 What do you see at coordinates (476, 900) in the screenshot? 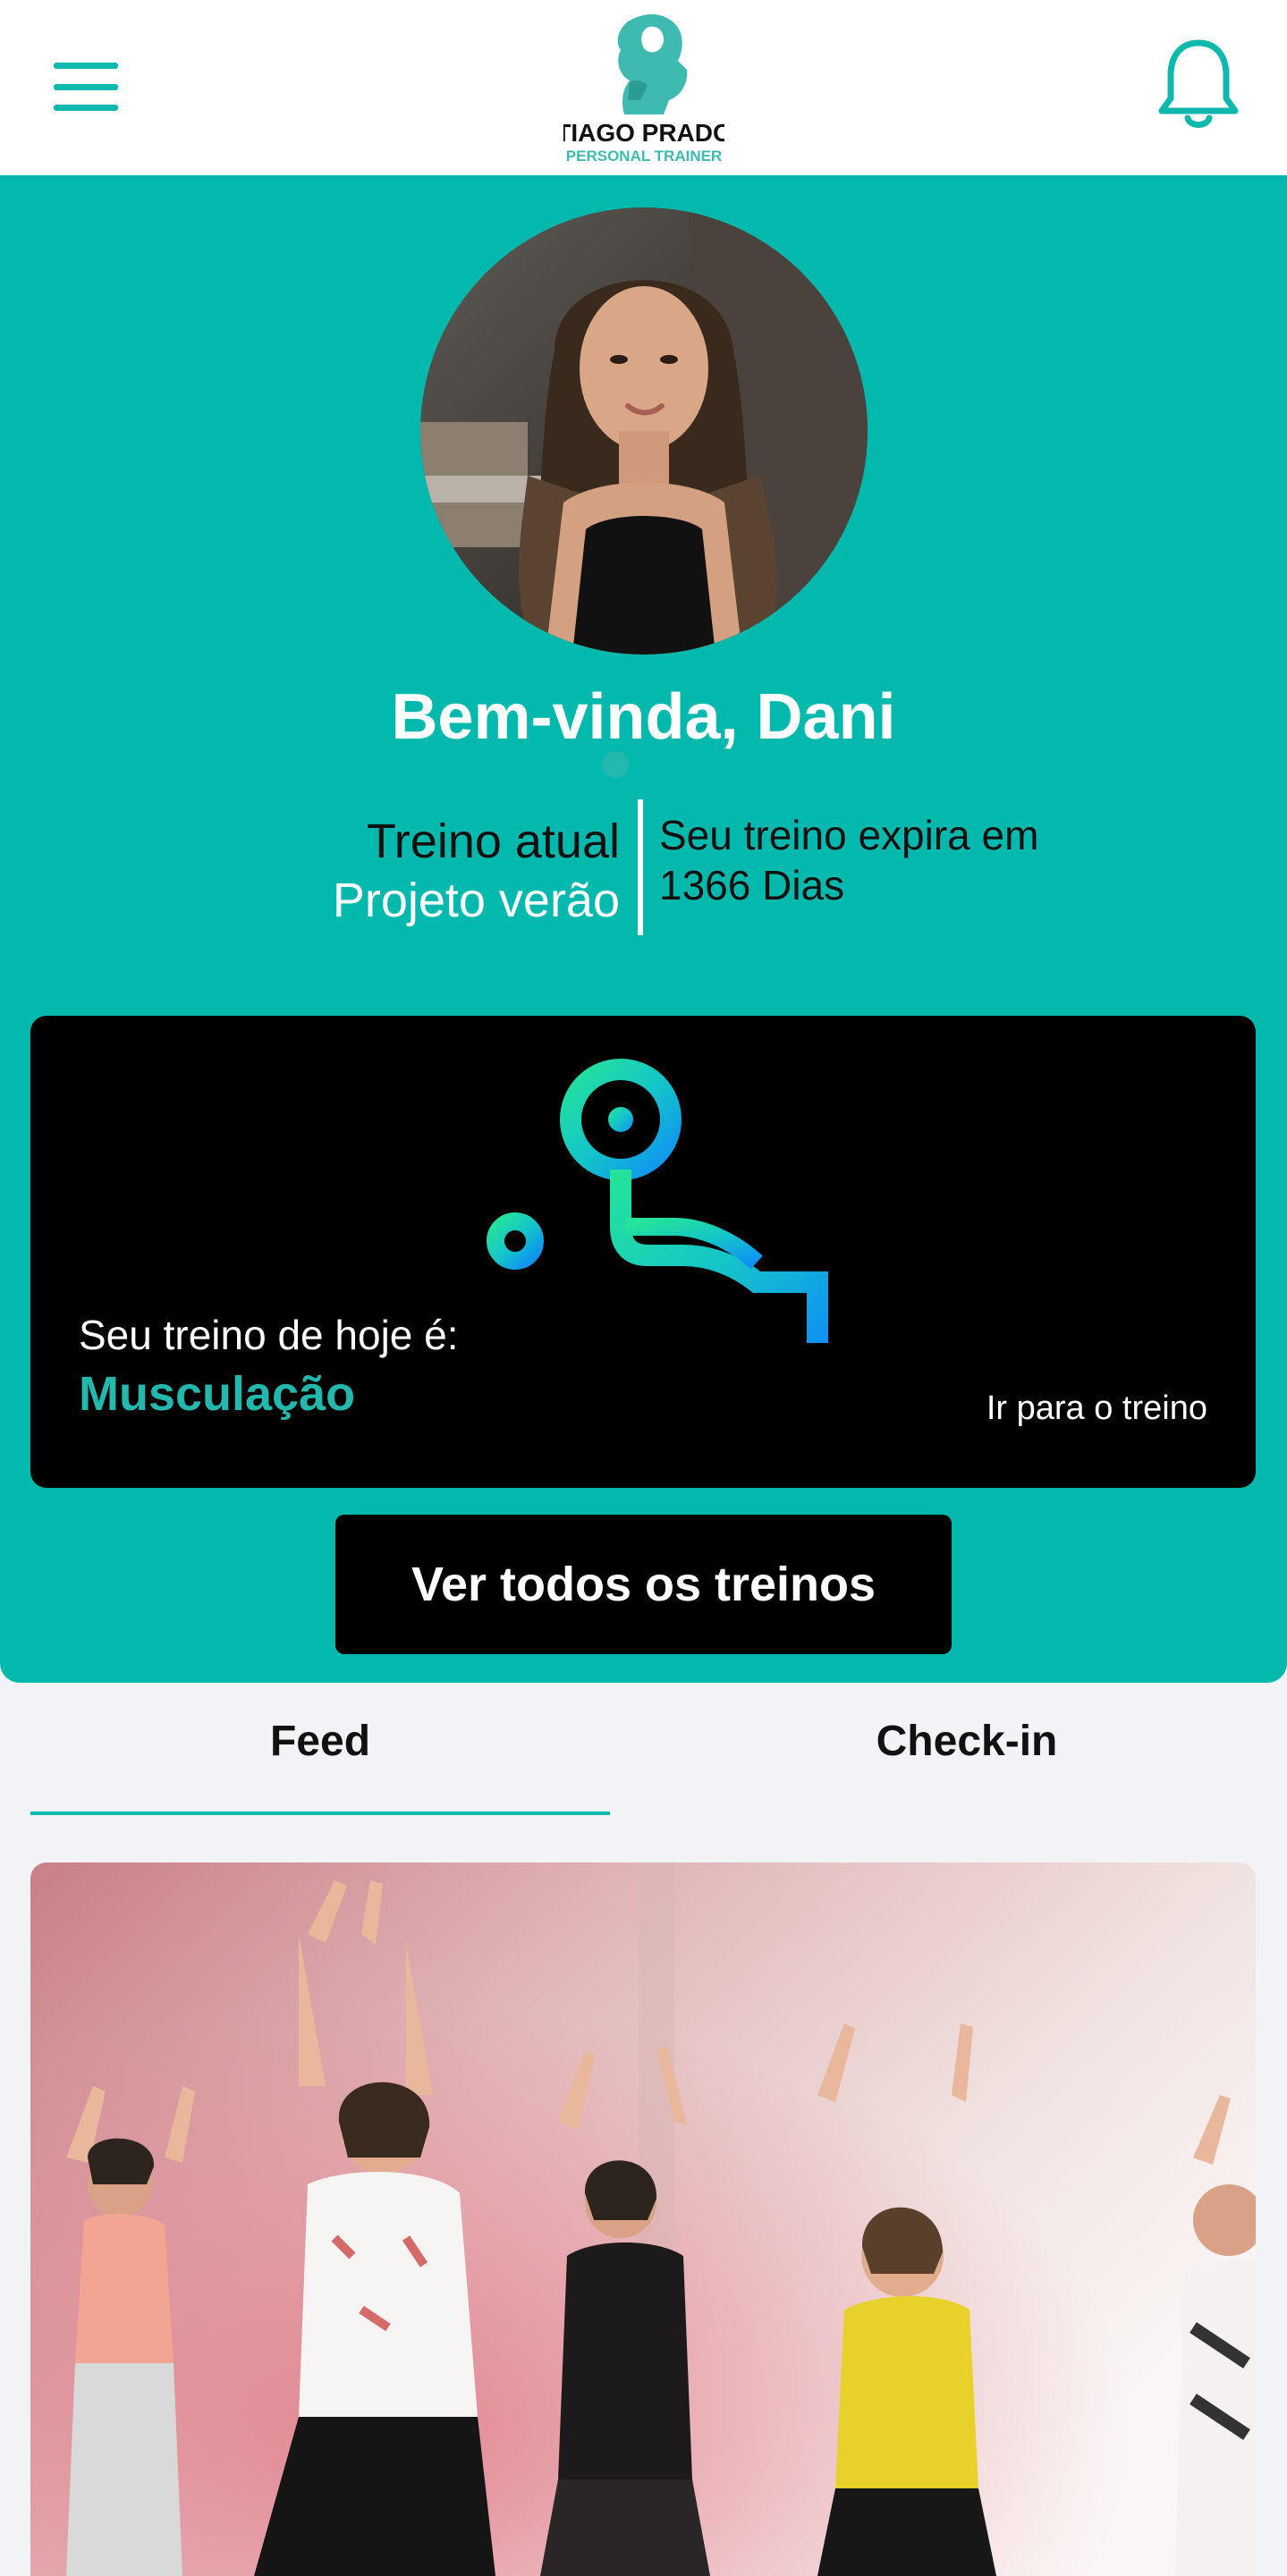
I see `current-plan-name: Projeto verão` at bounding box center [476, 900].